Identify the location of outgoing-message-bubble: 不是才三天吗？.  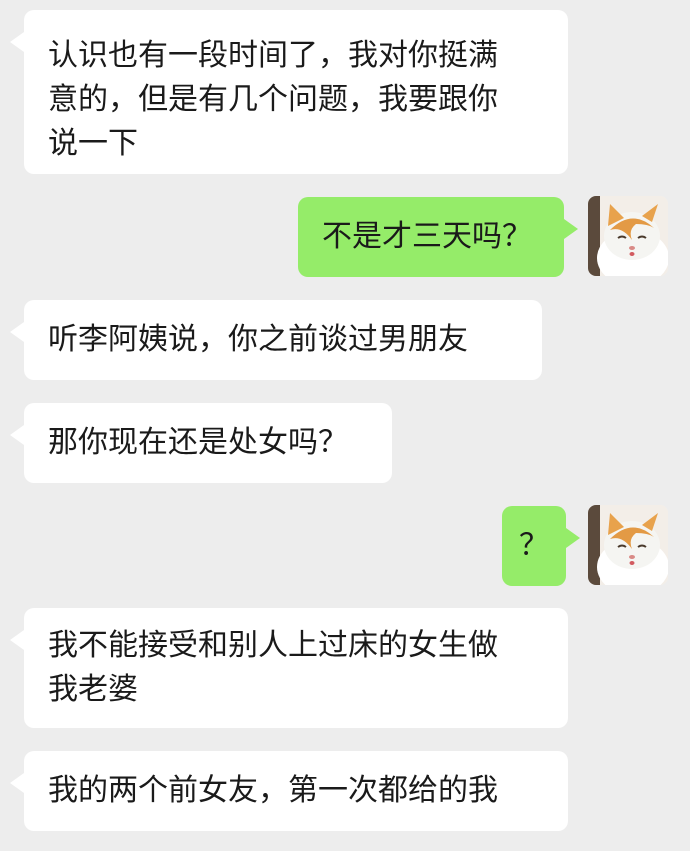
(438, 237).